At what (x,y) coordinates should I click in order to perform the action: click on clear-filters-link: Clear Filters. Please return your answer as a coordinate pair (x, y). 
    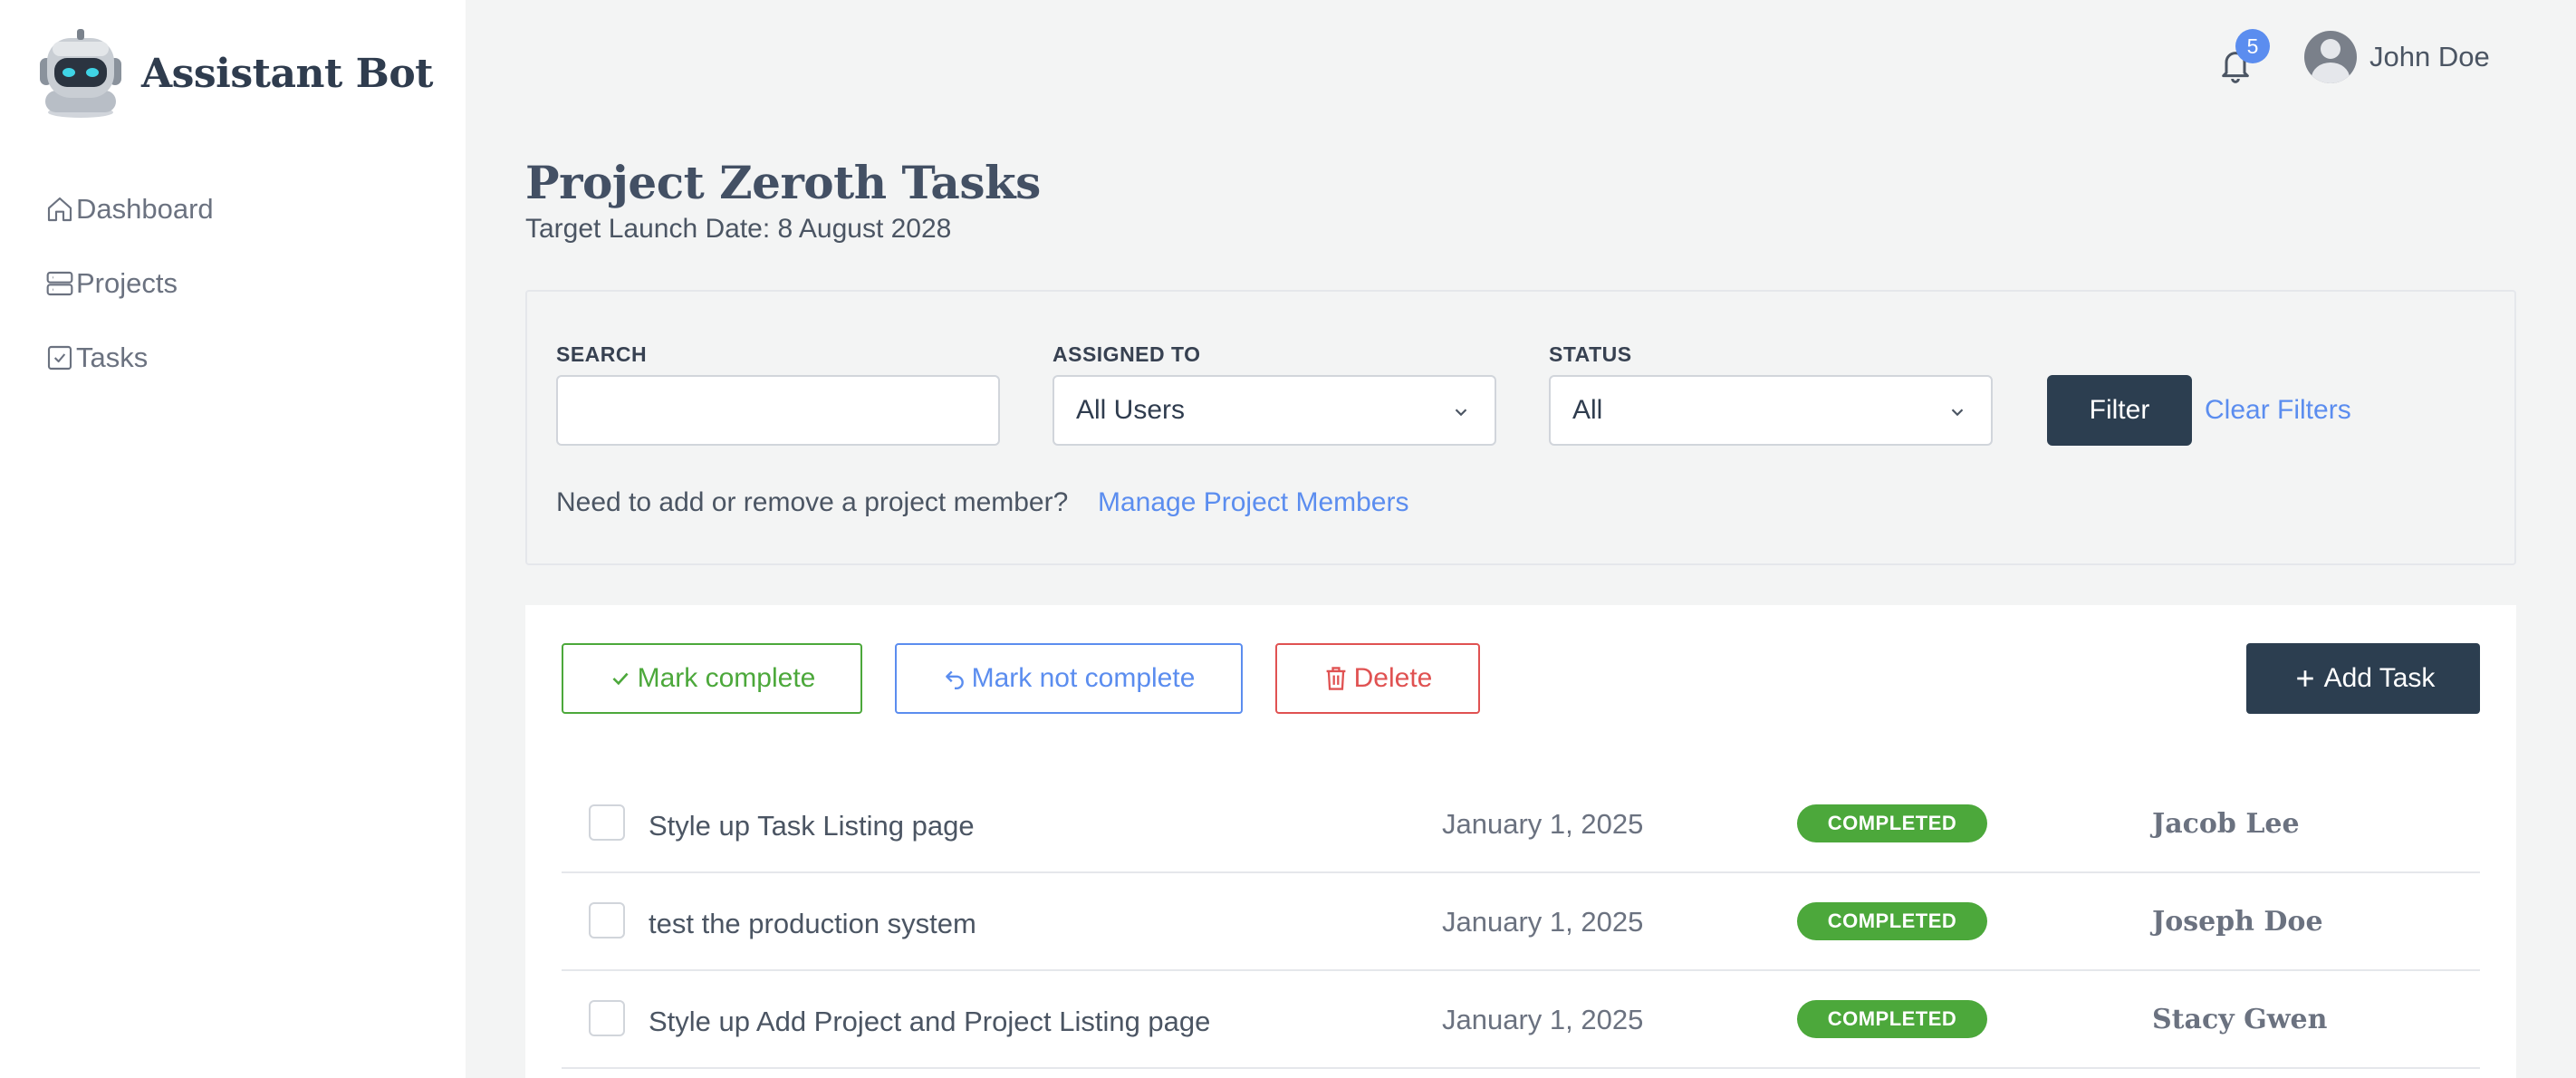
    Looking at the image, I should click on (2278, 410).